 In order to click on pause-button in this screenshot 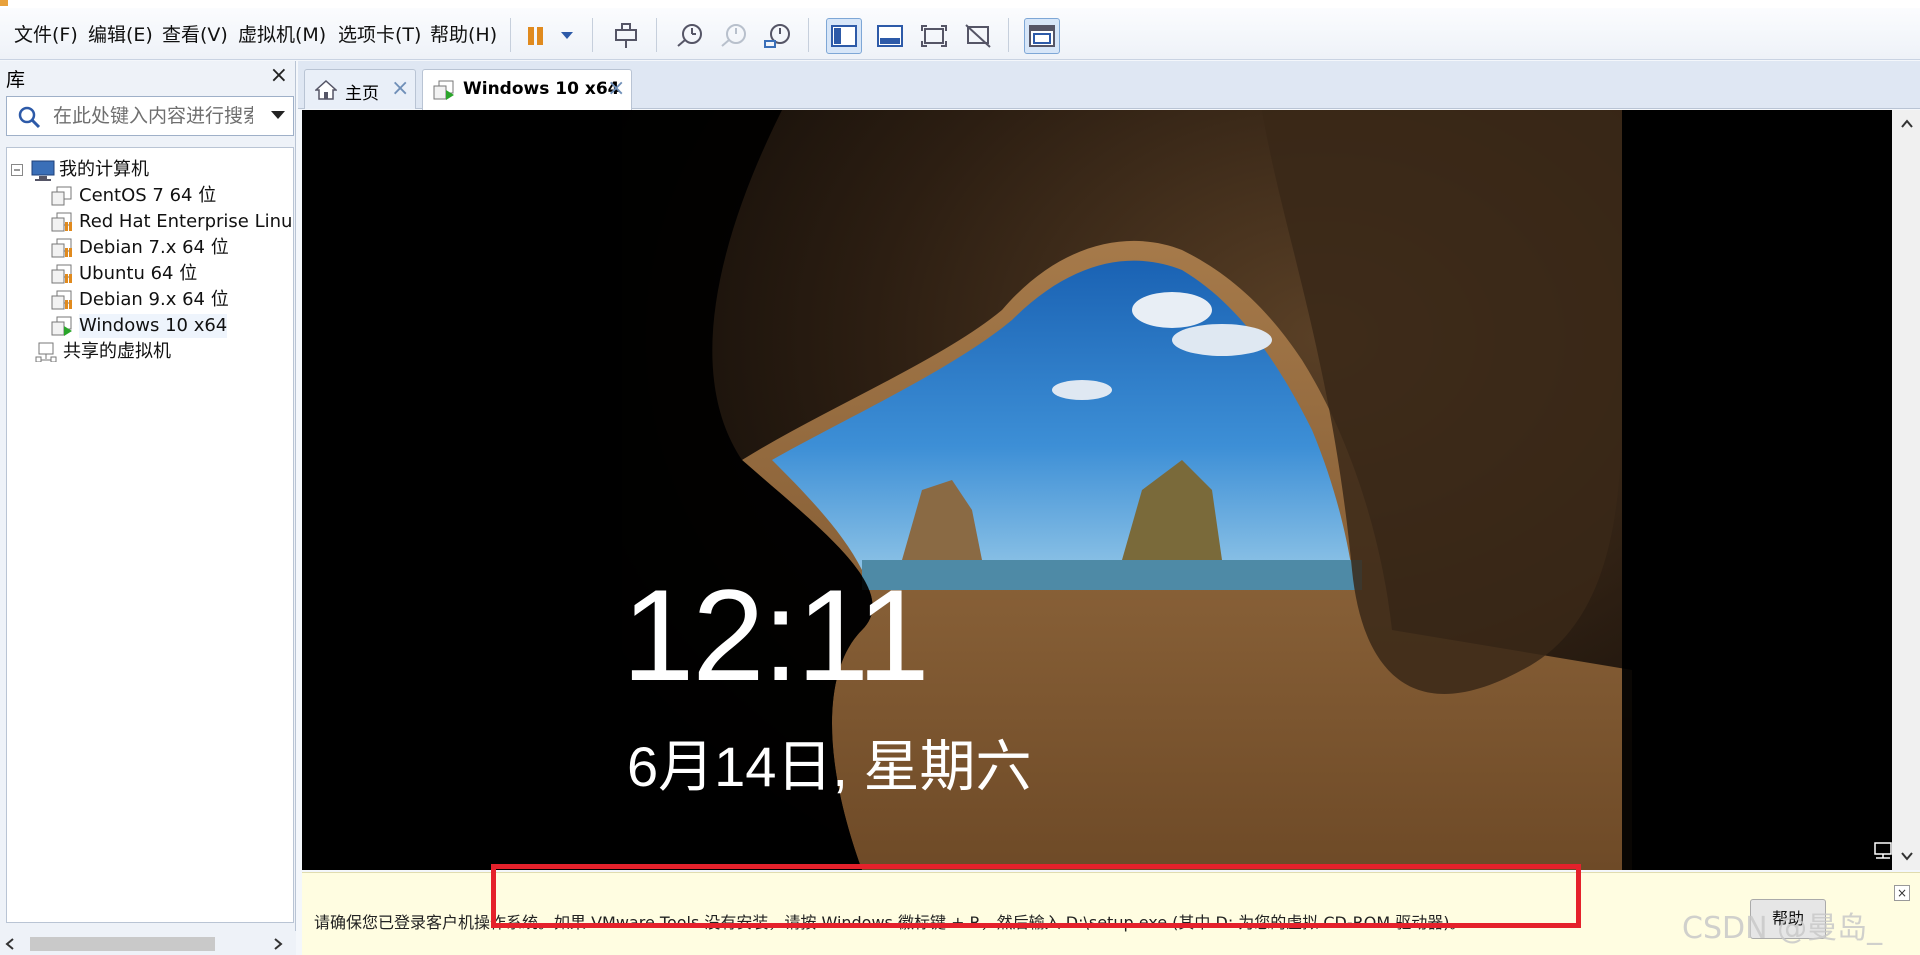, I will do `click(536, 36)`.